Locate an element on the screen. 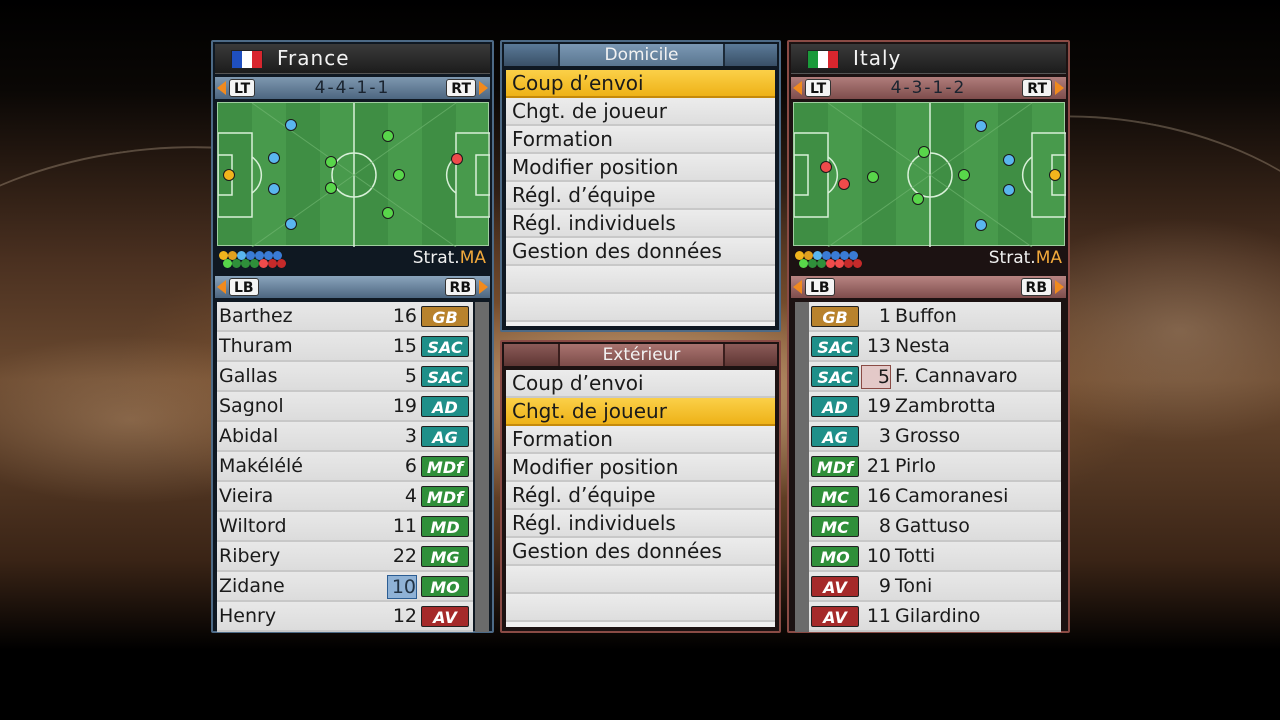 The width and height of the screenshot is (1280, 720). player-row: Henry 12 AV is located at coordinates (345, 617).